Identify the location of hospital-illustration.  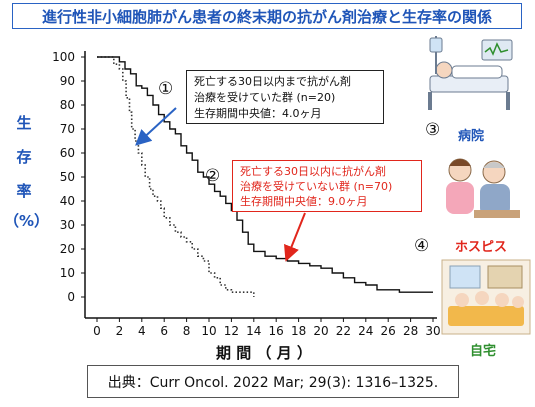
(470, 73).